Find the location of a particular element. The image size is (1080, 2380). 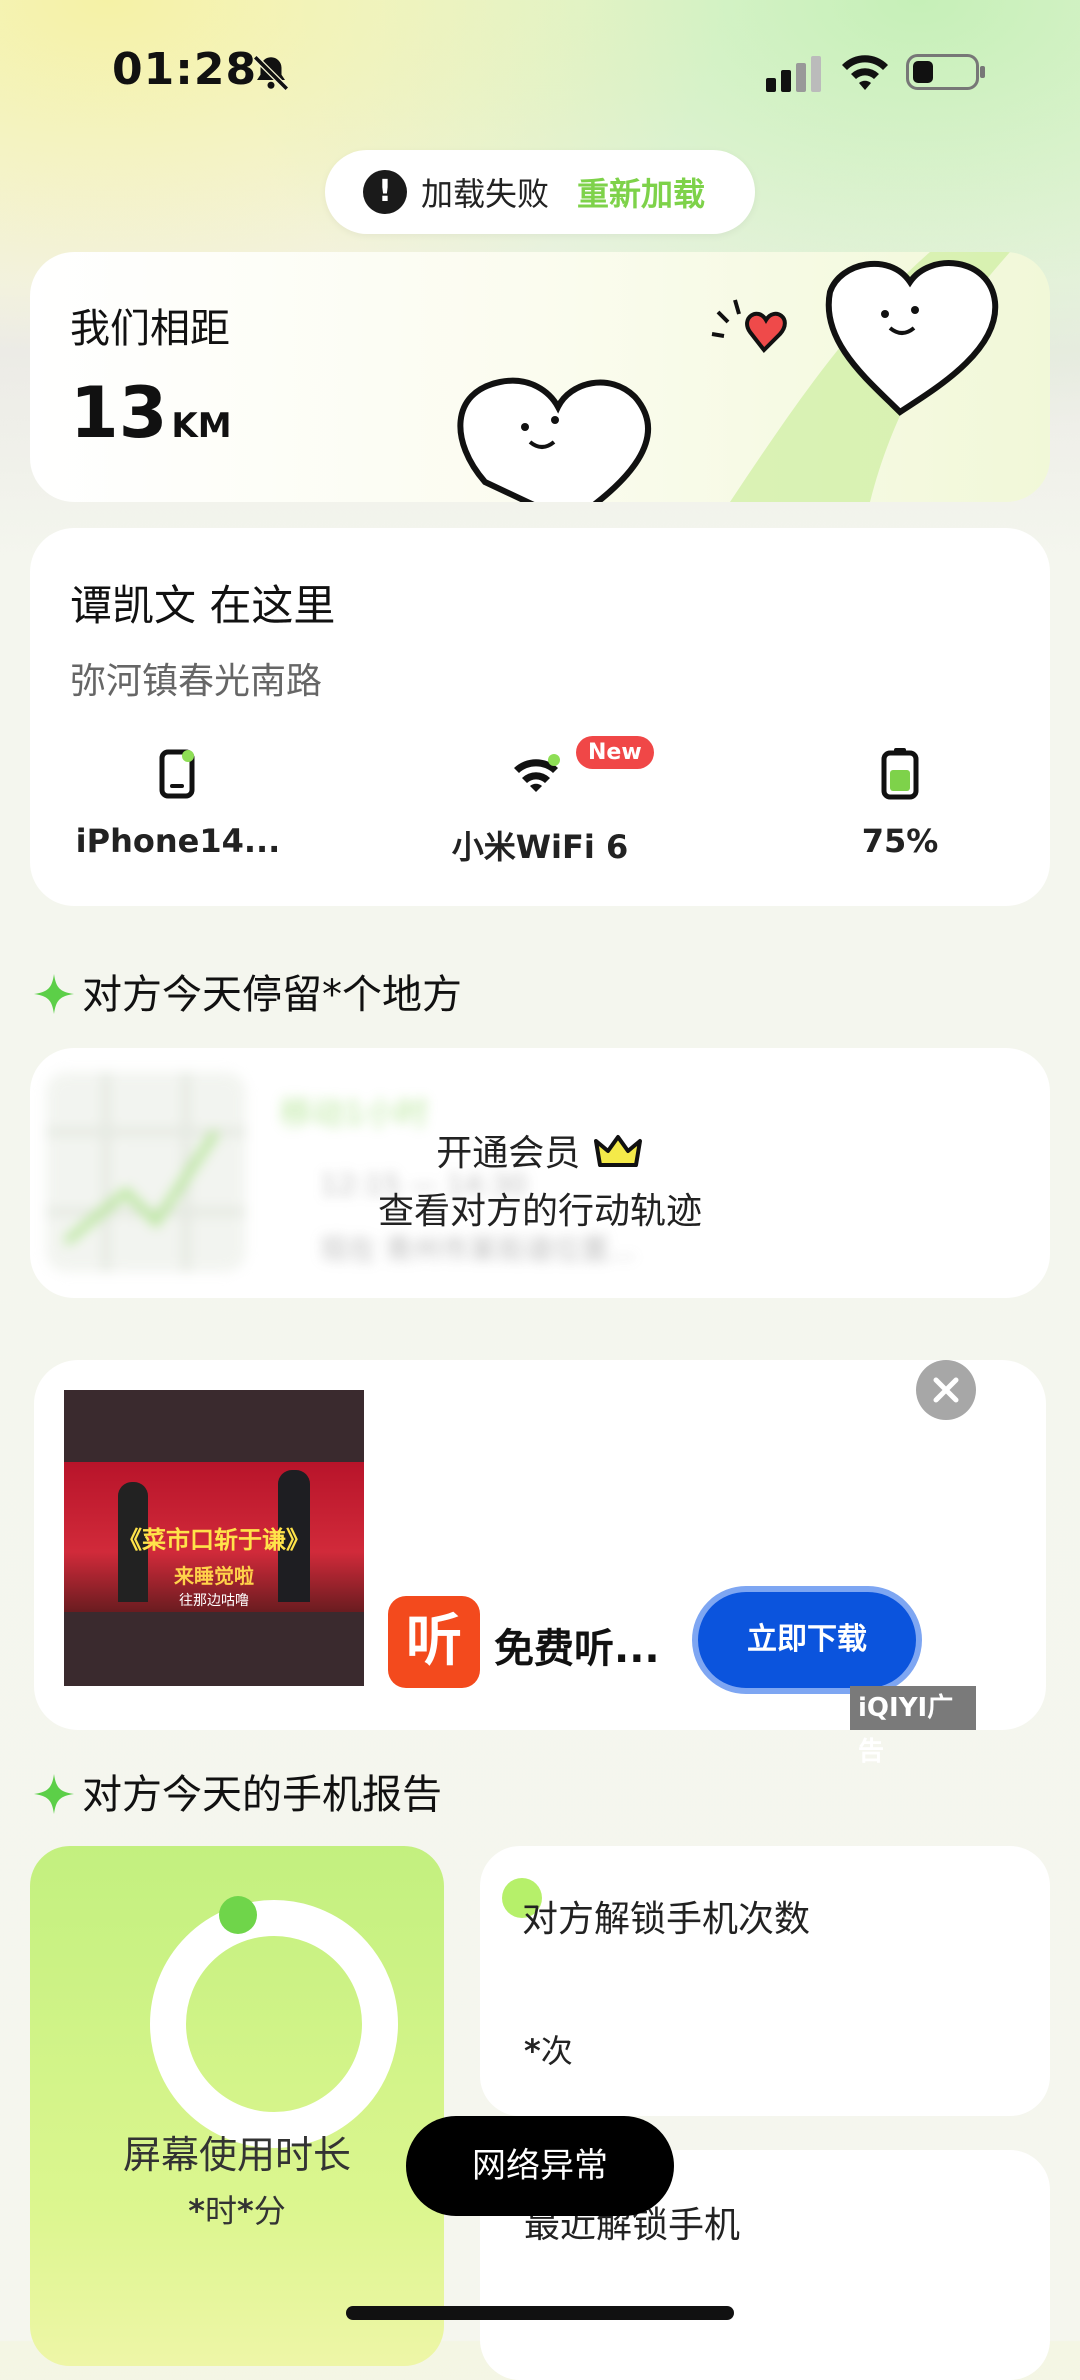

distance-value: 13 KM is located at coordinates (151, 413).